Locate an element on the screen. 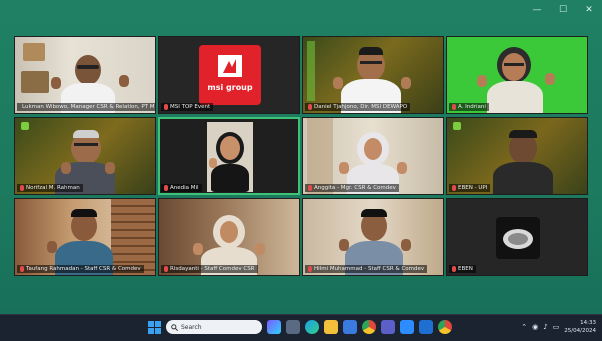 The width and height of the screenshot is (602, 341). windows-start-icon is located at coordinates (154, 327).